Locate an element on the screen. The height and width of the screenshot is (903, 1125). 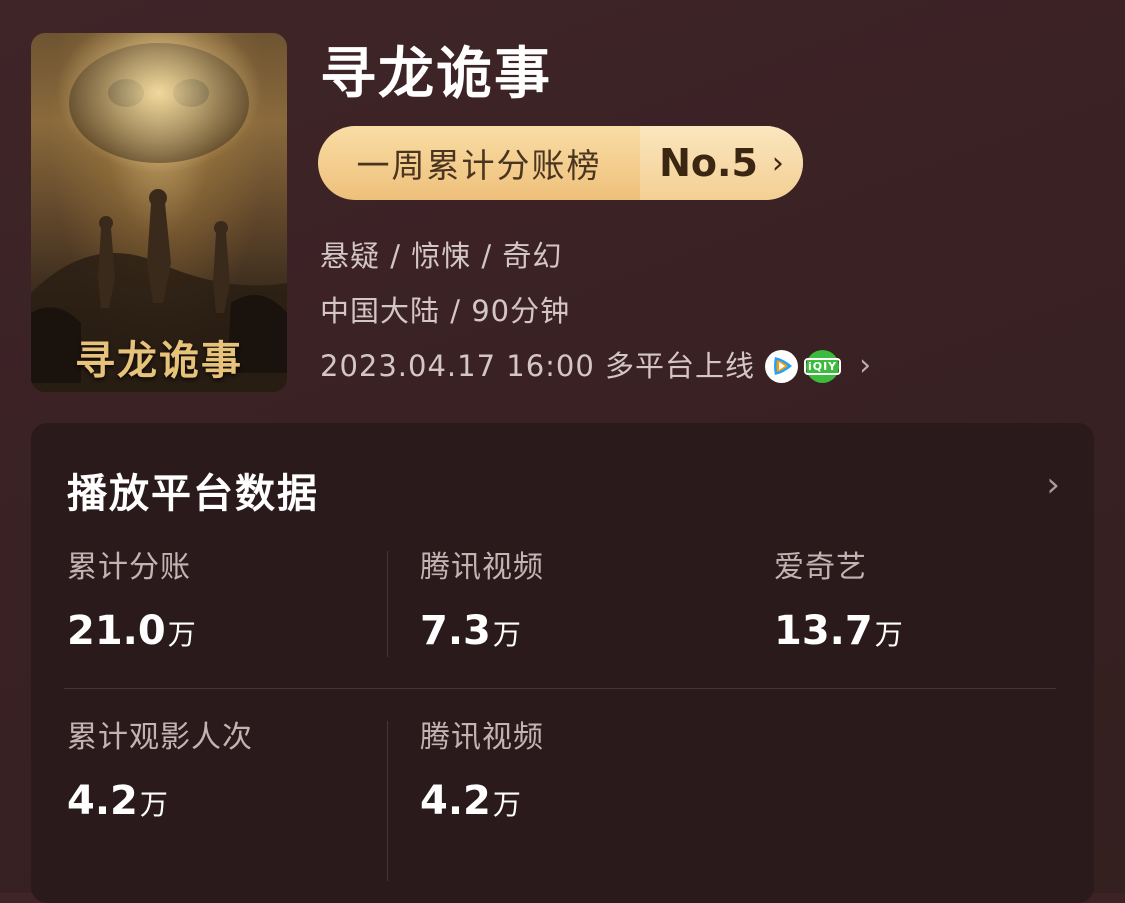
stat-tencent-revenue: 腾讯视频 7.3万 is located at coordinates (482, 604).